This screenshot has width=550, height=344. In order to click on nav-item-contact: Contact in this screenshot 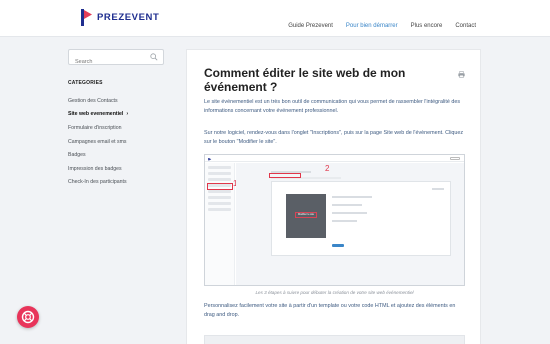, I will do `click(465, 26)`.